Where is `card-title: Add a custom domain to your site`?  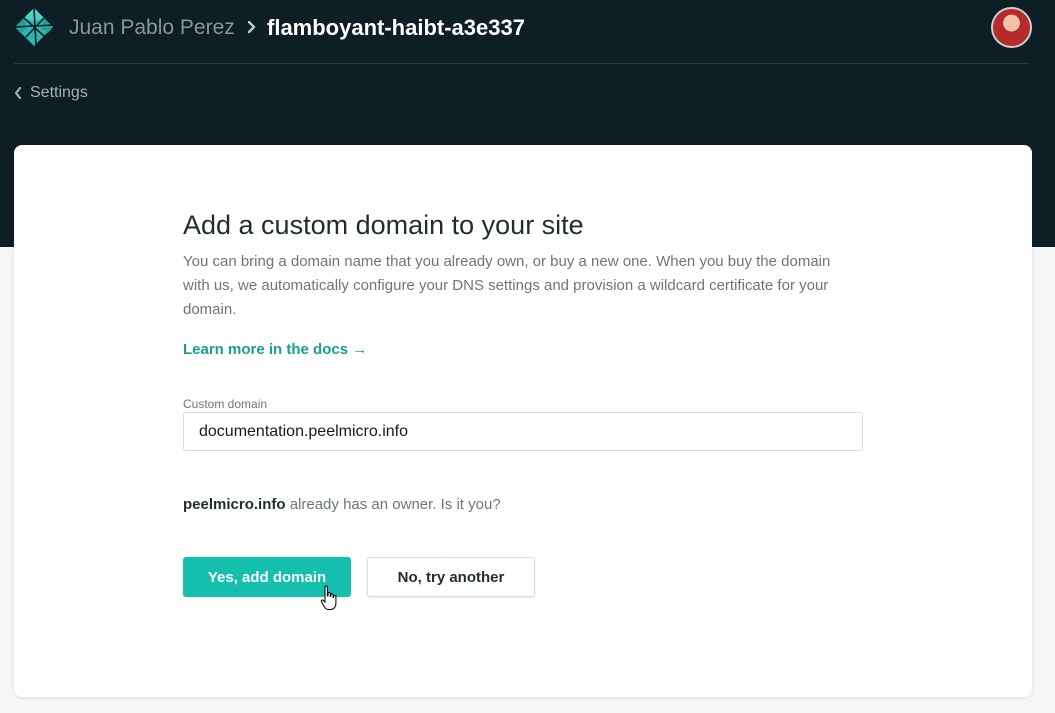
card-title: Add a custom domain to your site is located at coordinates (383, 225).